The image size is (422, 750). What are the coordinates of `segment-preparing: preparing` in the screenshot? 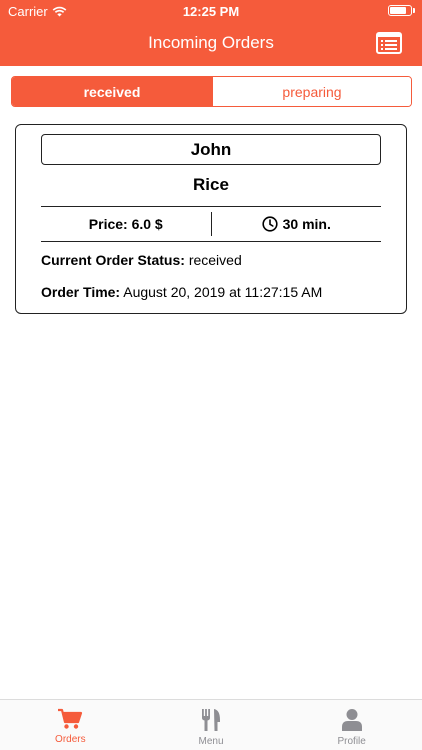 It's located at (311, 91).